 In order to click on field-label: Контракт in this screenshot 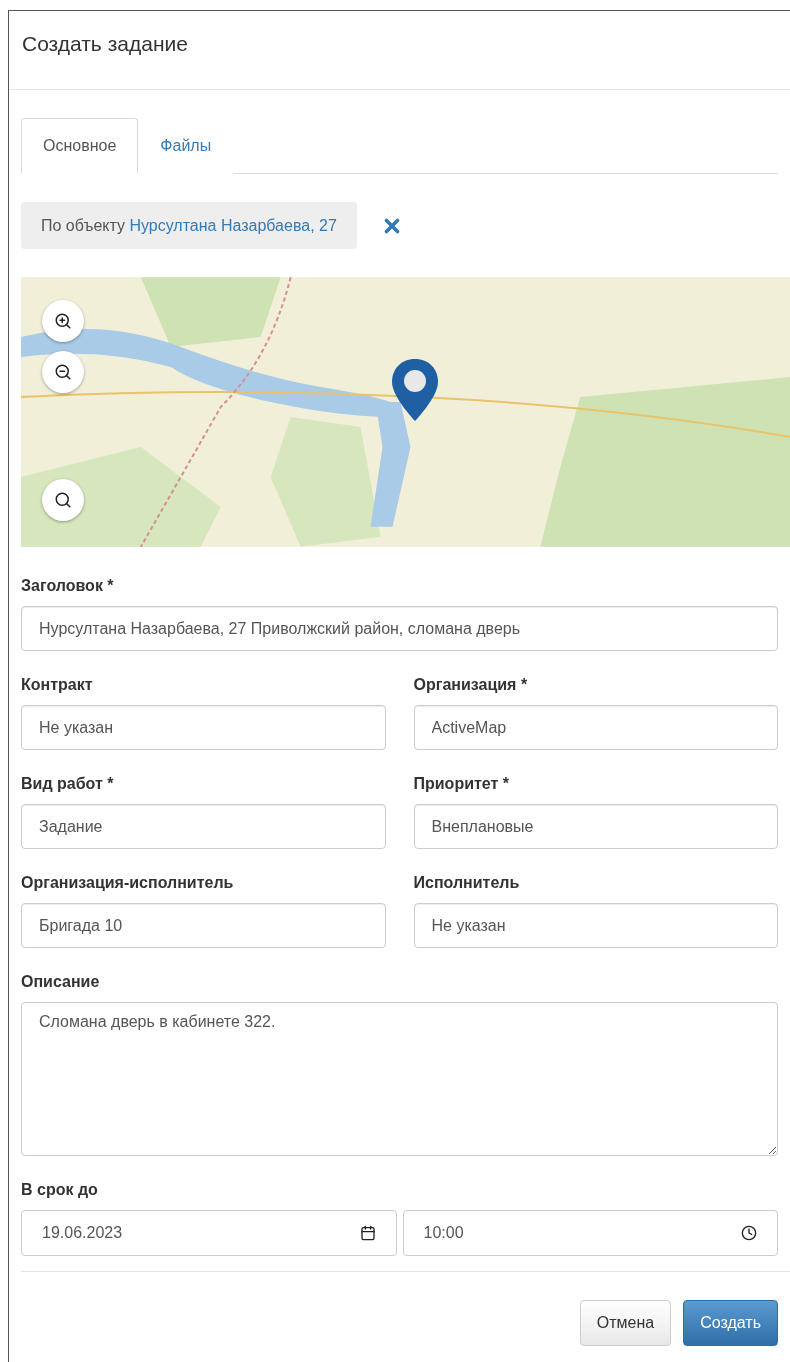, I will do `click(57, 685)`.